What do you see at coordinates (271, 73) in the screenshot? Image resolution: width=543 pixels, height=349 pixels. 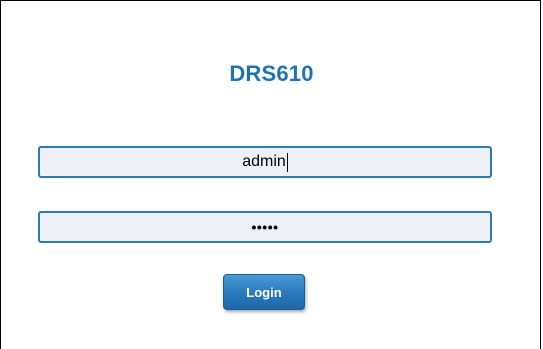 I see `device-title: DRS610` at bounding box center [271, 73].